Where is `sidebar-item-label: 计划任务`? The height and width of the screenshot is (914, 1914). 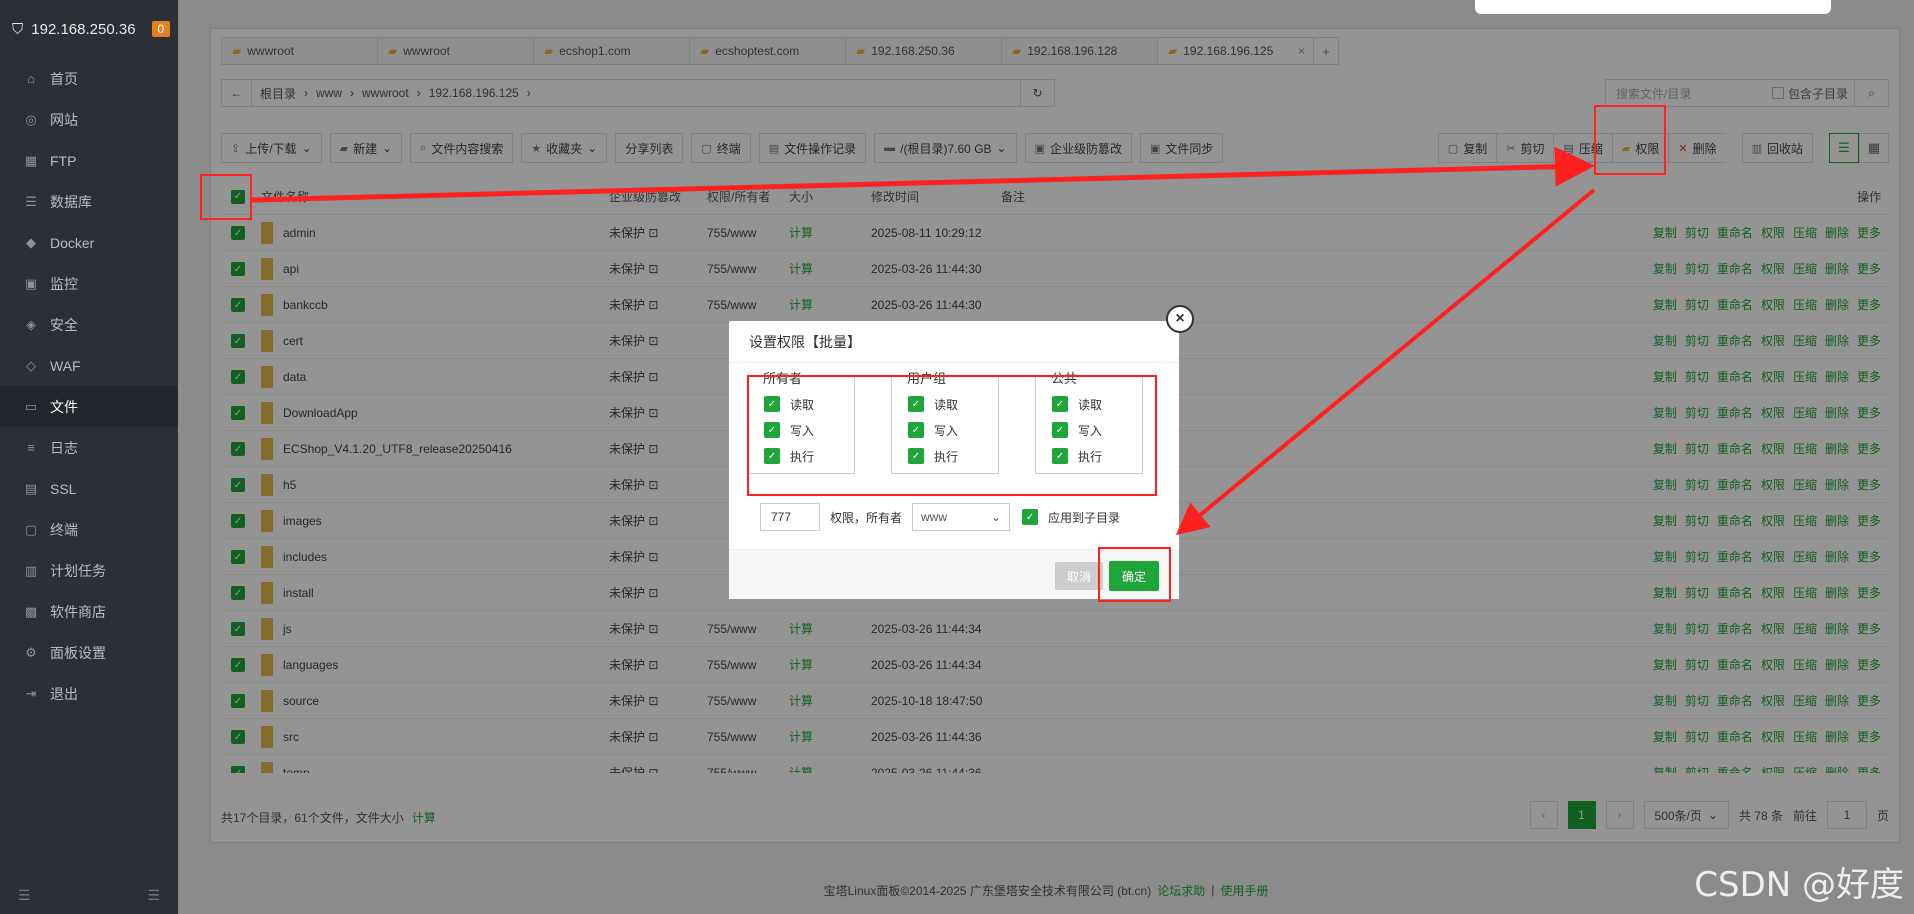
sidebar-item-label: 计划任务 is located at coordinates (78, 570).